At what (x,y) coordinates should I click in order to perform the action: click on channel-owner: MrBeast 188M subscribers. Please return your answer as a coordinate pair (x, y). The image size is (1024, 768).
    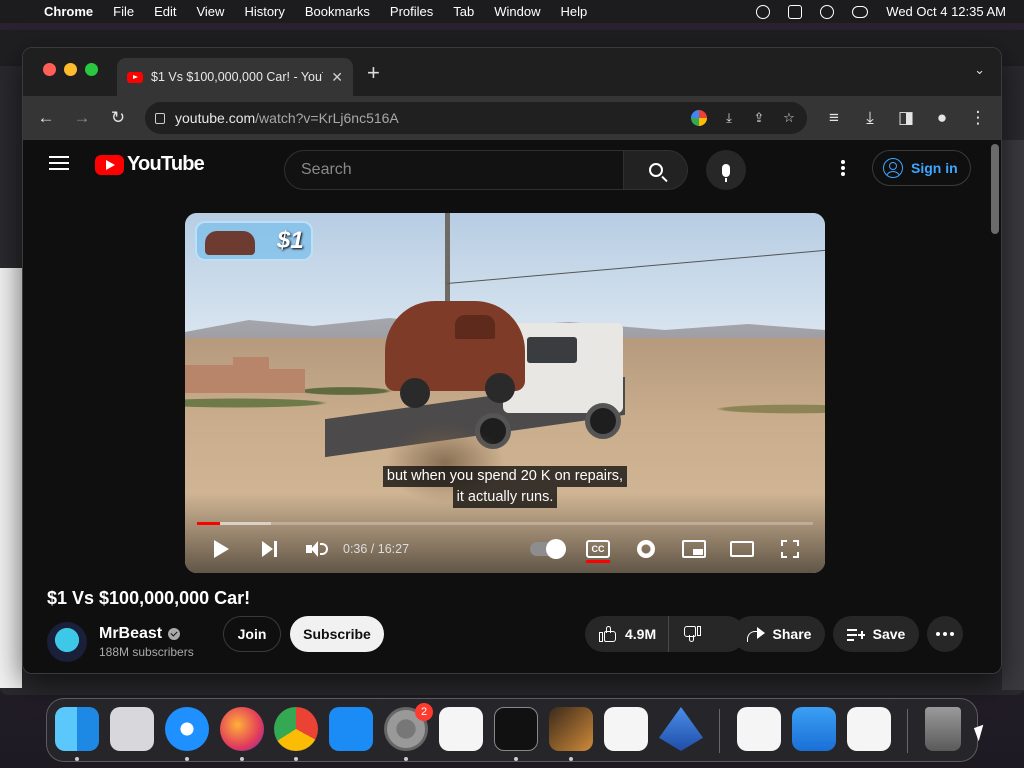
    Looking at the image, I should click on (120, 642).